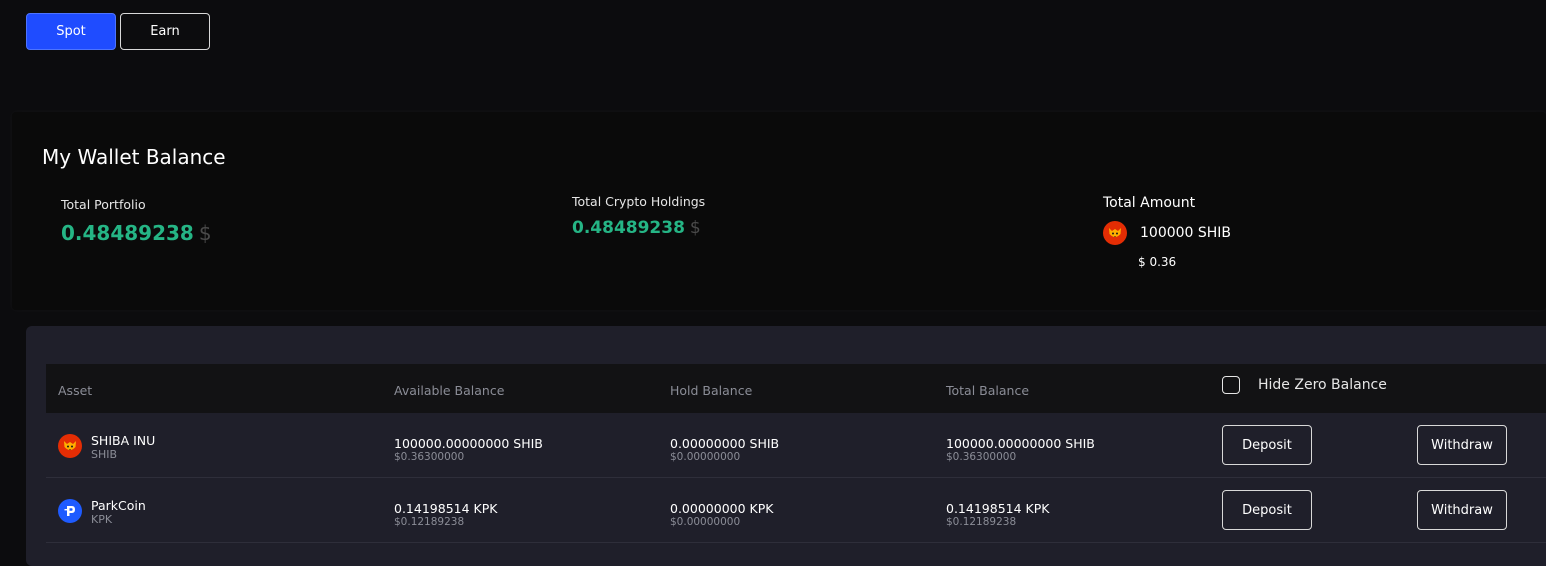 The width and height of the screenshot is (1546, 566). Describe the element at coordinates (429, 457) in the screenshot. I see `available-balance-usd: $0.36300000` at that location.